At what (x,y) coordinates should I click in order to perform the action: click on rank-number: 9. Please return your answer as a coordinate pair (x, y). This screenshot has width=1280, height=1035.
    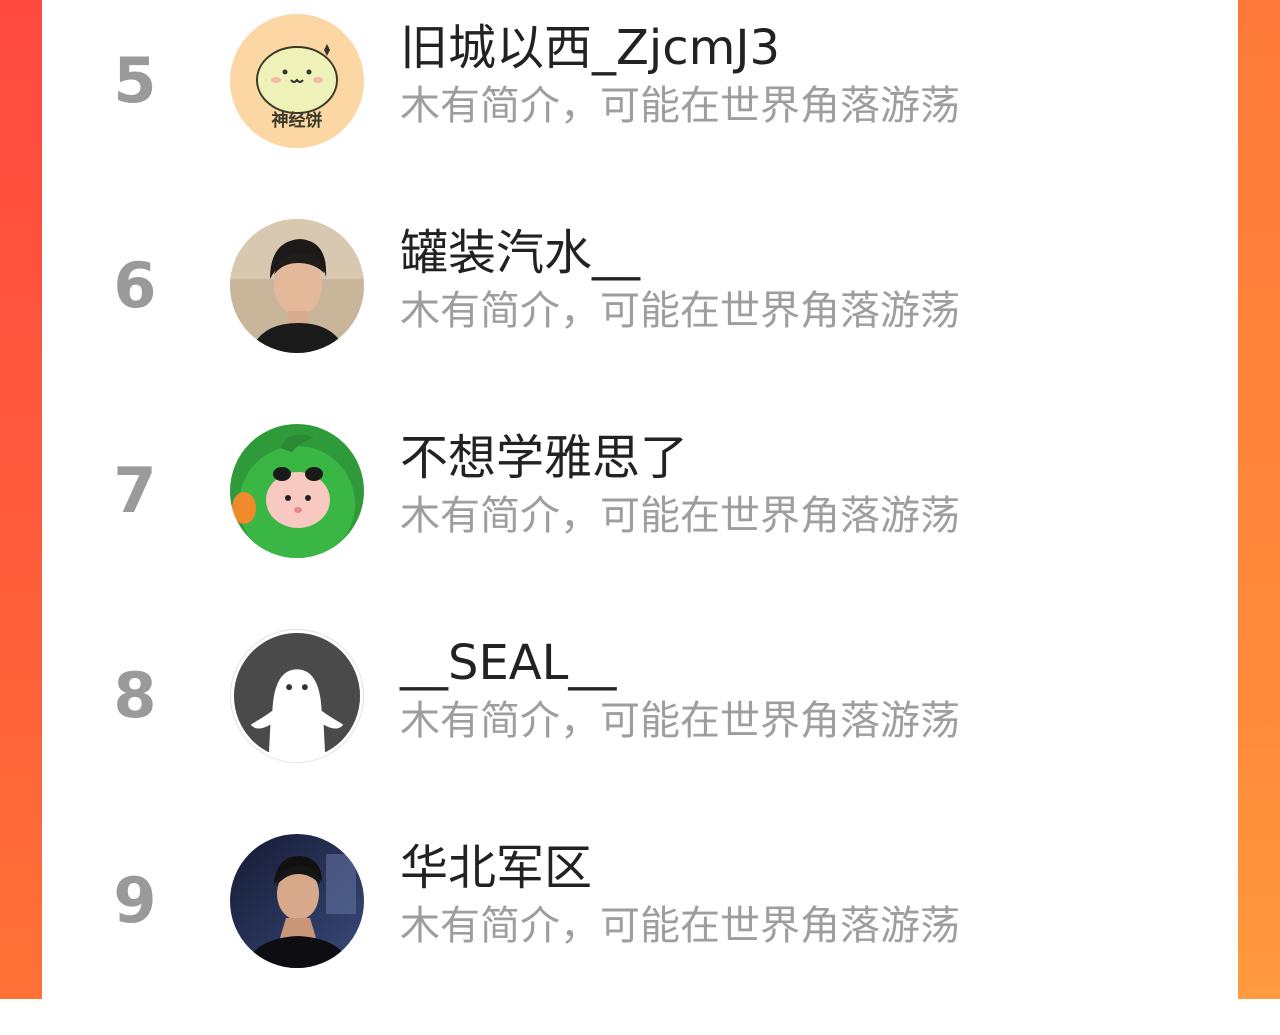
    Looking at the image, I should click on (135, 900).